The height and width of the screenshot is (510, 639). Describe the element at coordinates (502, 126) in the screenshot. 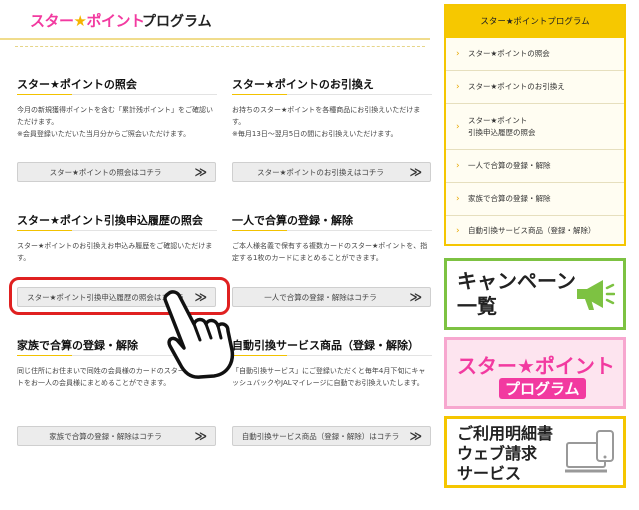

I see `sidebar-item-label: スター★ポイント 引換申込履歴の照会` at that location.